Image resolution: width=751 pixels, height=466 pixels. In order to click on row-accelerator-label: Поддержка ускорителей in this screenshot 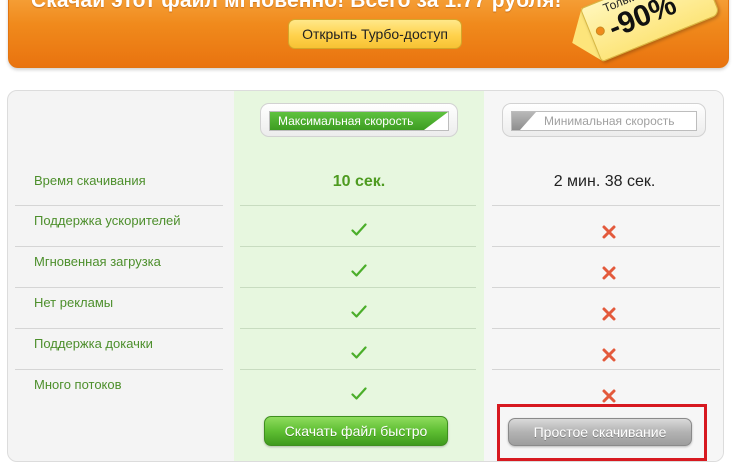, I will do `click(107, 220)`.